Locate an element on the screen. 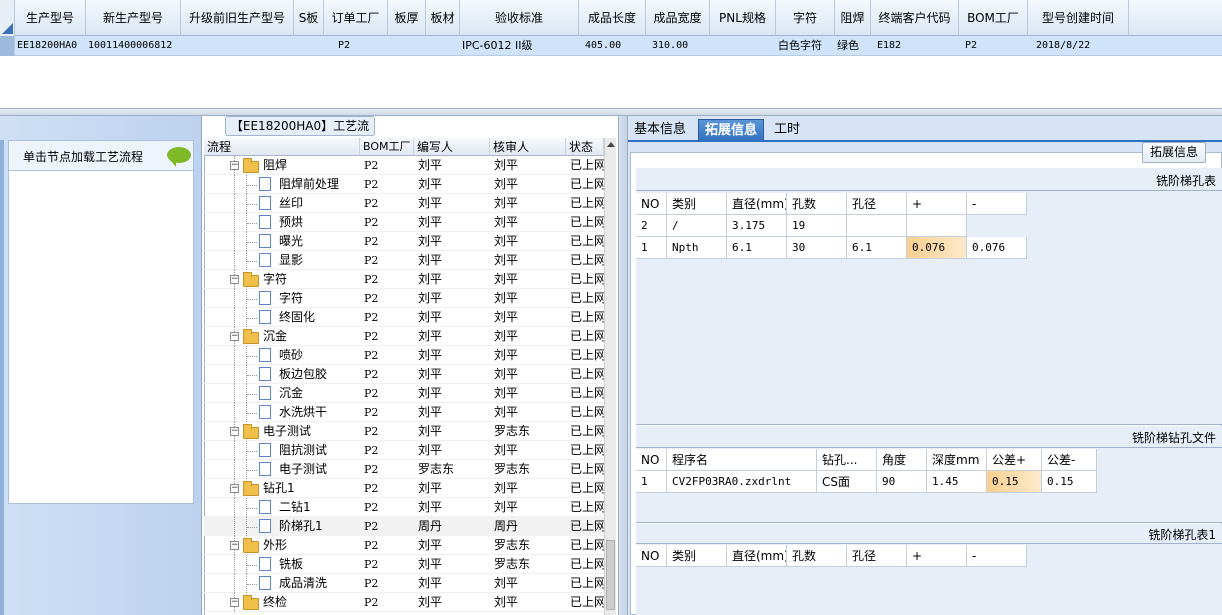 This screenshot has height=615, width=1222. col-header: 孔径 is located at coordinates (877, 204).